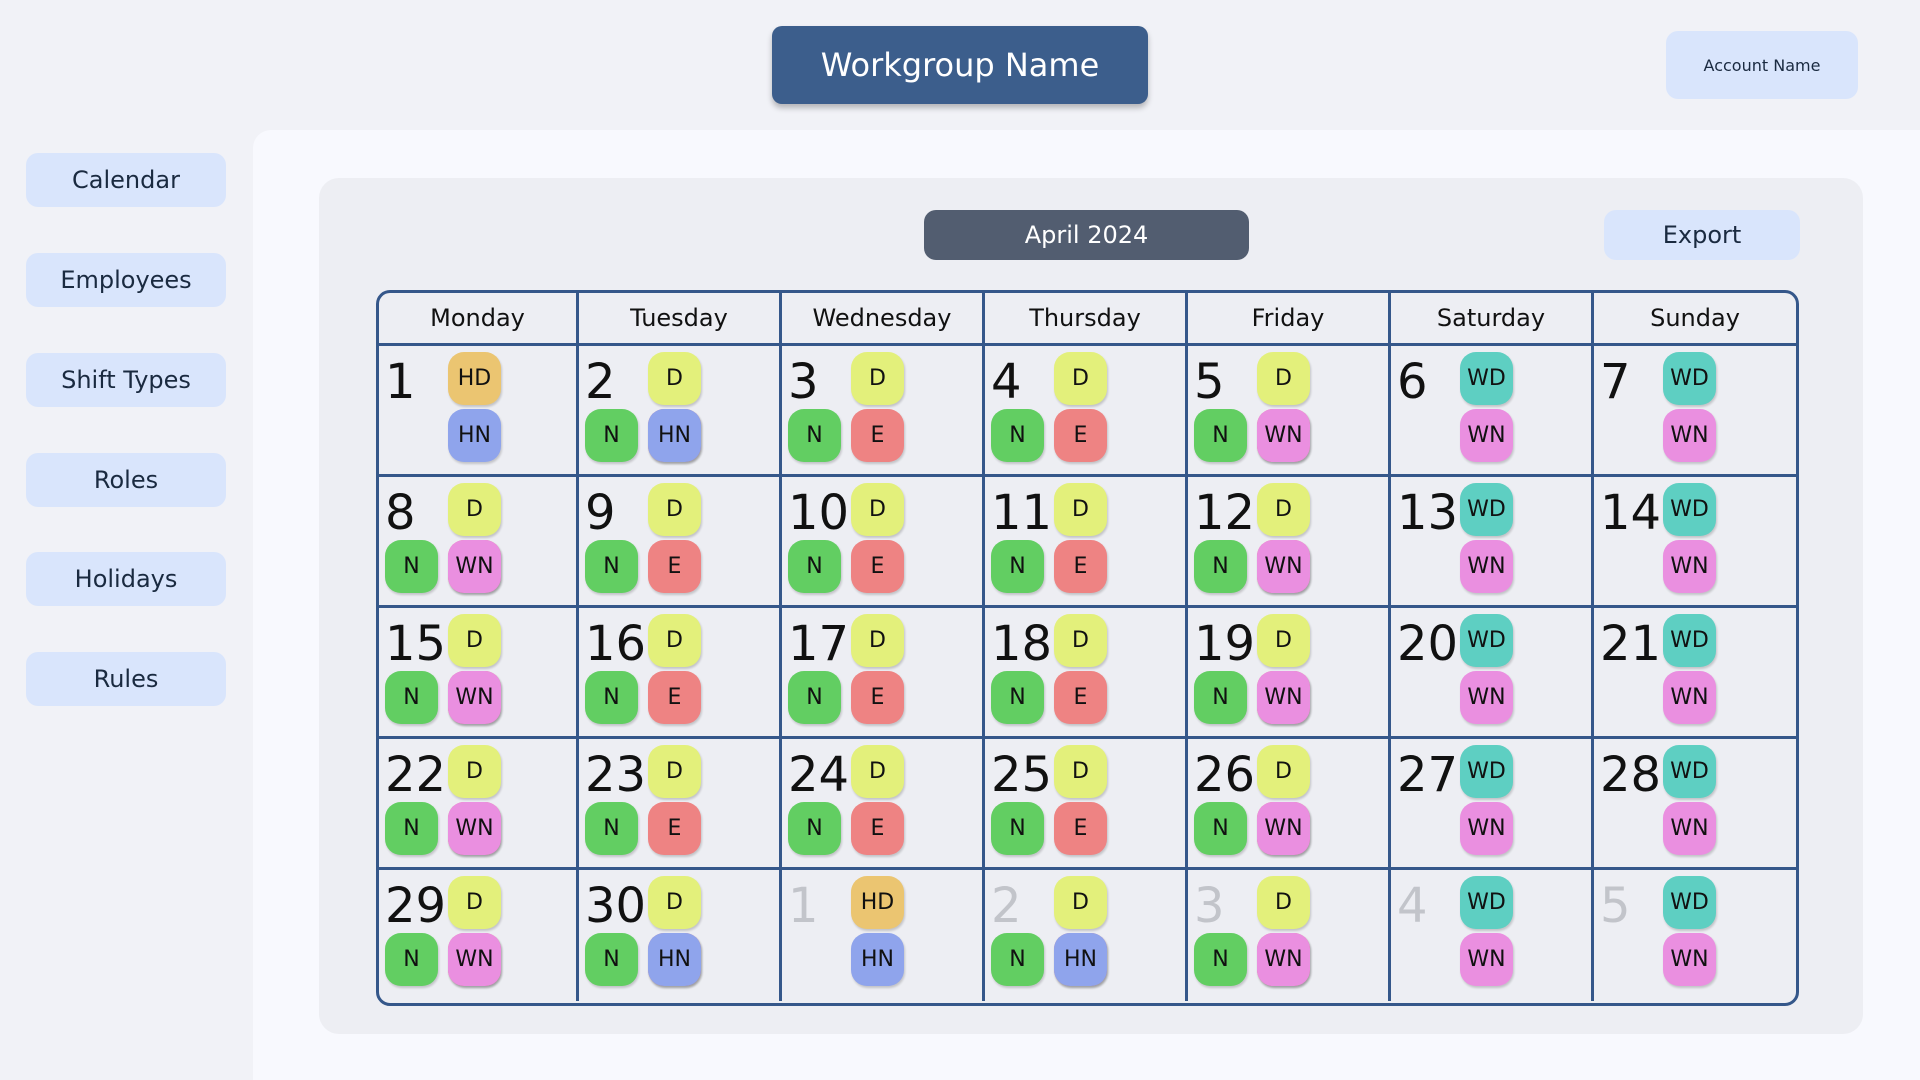 The height and width of the screenshot is (1080, 1920). Describe the element at coordinates (883, 673) in the screenshot. I see `calendar-day-cell: 17 D E N` at that location.